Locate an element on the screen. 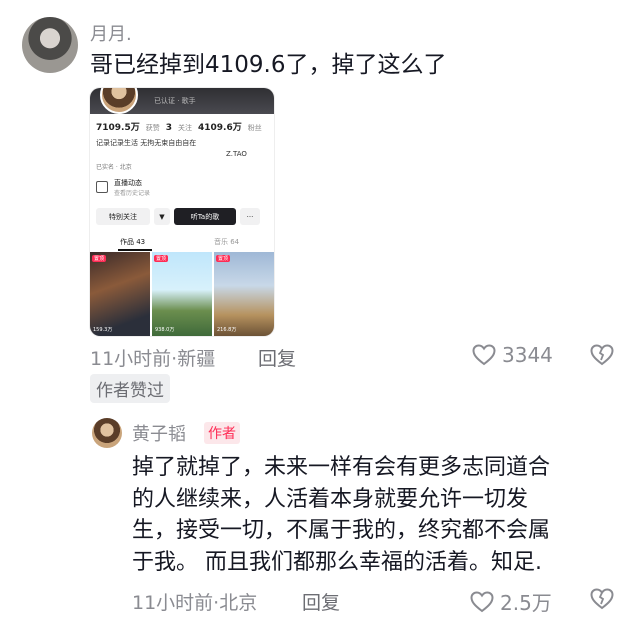  profile-header: 已认证 · 歌手 is located at coordinates (182, 101).